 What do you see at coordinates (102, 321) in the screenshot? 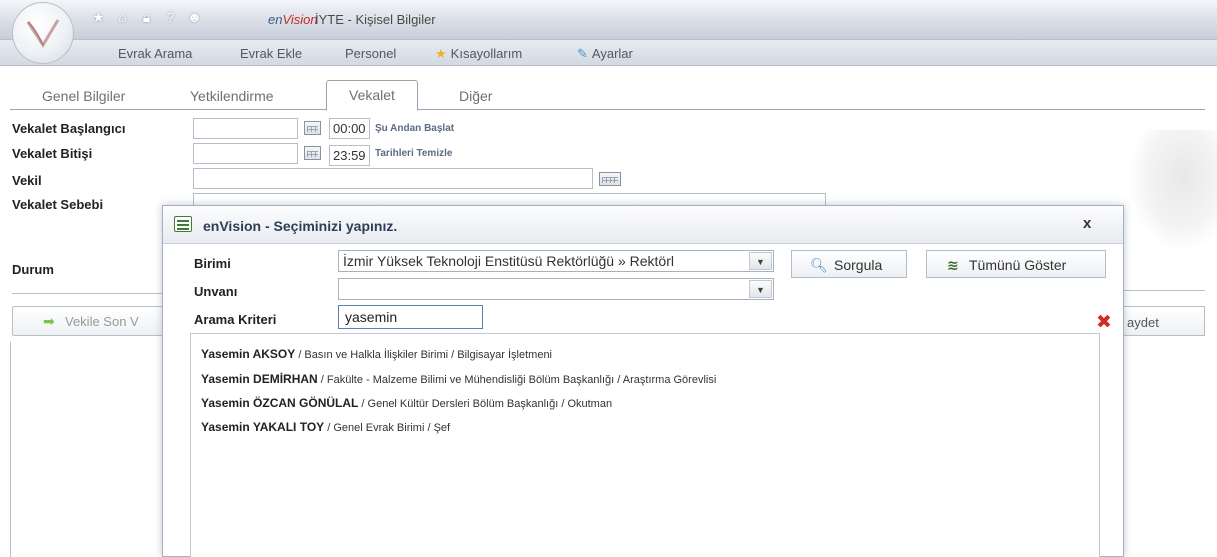
I see `vekile-son-label: Vekile Son V` at bounding box center [102, 321].